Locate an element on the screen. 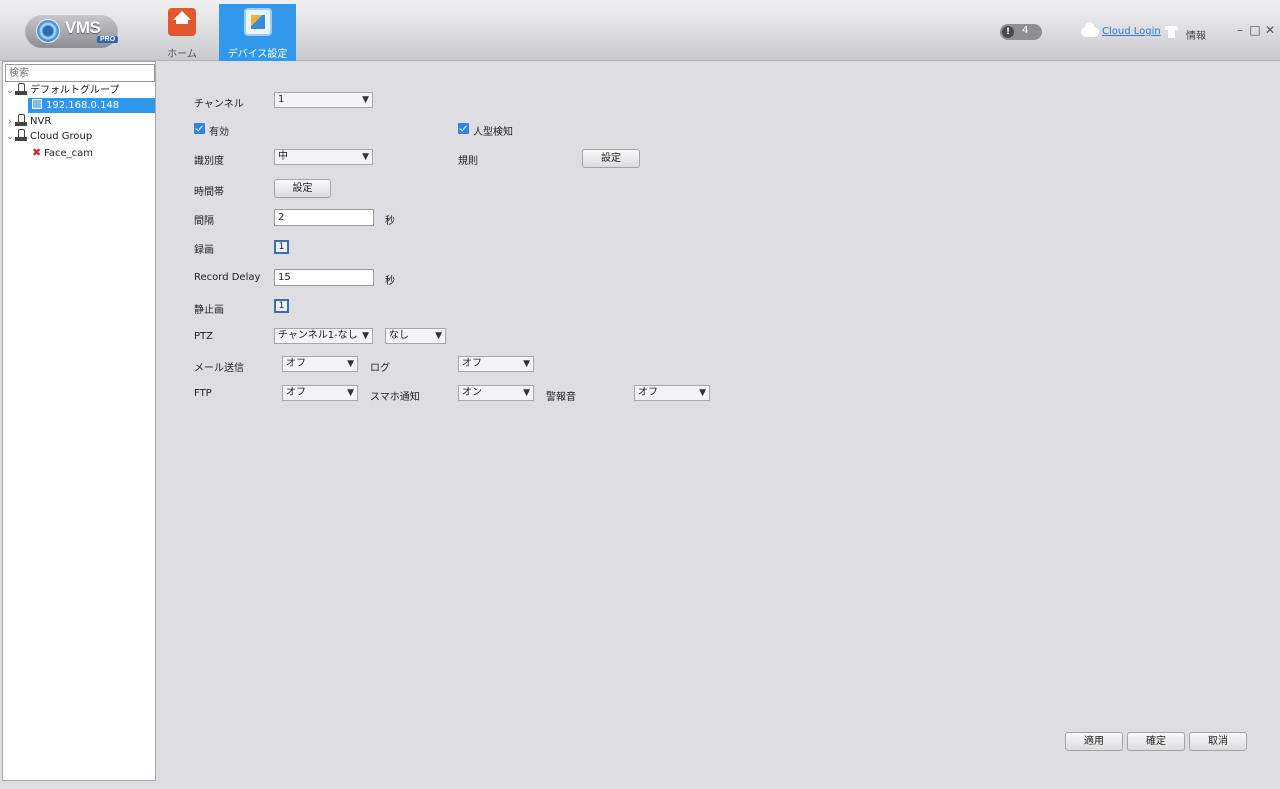 The height and width of the screenshot is (789, 1280). tree-item-label: デフォルトグループ is located at coordinates (75, 90).